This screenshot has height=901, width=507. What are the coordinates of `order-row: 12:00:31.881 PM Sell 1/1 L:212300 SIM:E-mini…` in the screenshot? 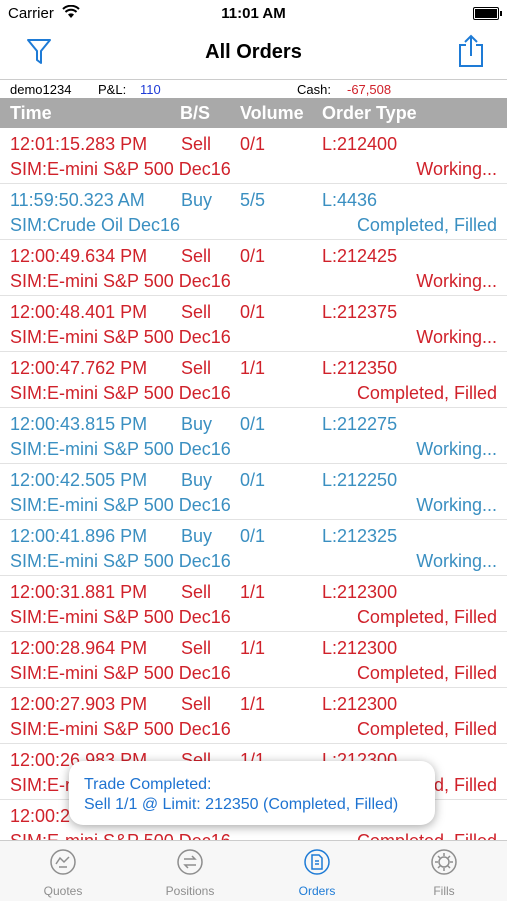 It's located at (253, 604).